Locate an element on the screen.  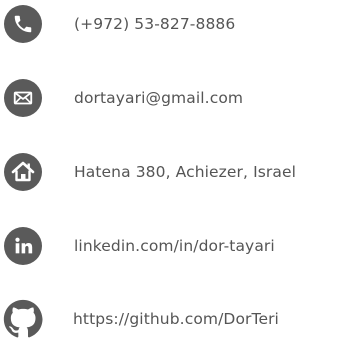
email-text: dortayari@gmail.com is located at coordinates (159, 98).